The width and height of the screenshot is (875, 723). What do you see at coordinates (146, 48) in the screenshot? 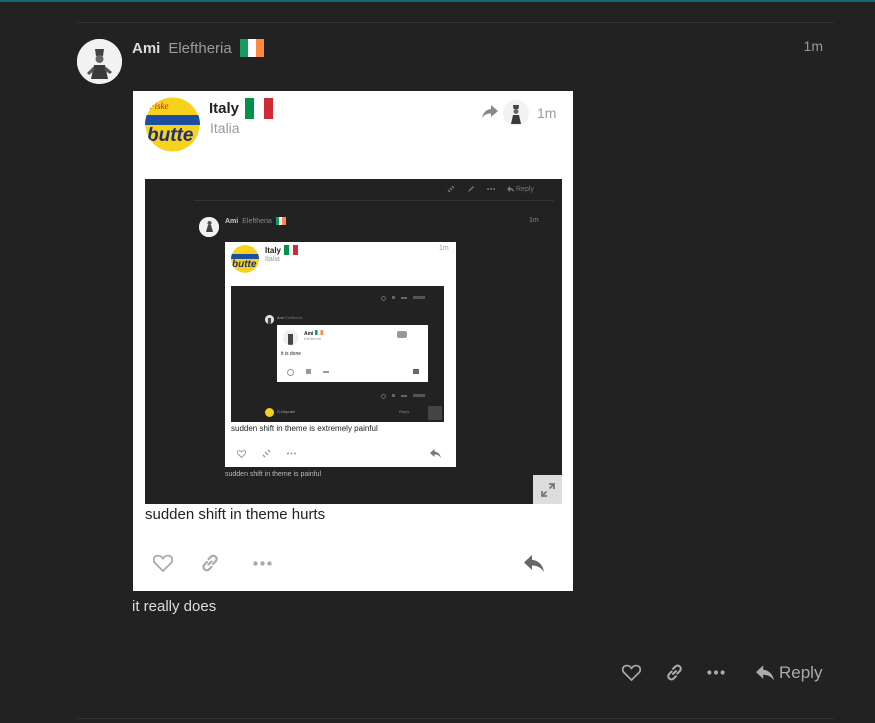
I see `post-author-name: Ami` at bounding box center [146, 48].